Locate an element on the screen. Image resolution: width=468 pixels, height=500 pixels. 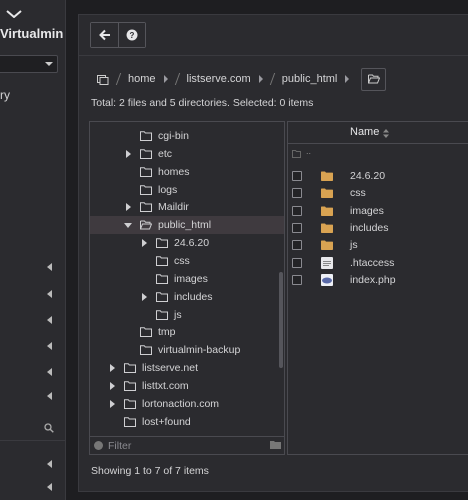
help-button: ? is located at coordinates (131, 35).